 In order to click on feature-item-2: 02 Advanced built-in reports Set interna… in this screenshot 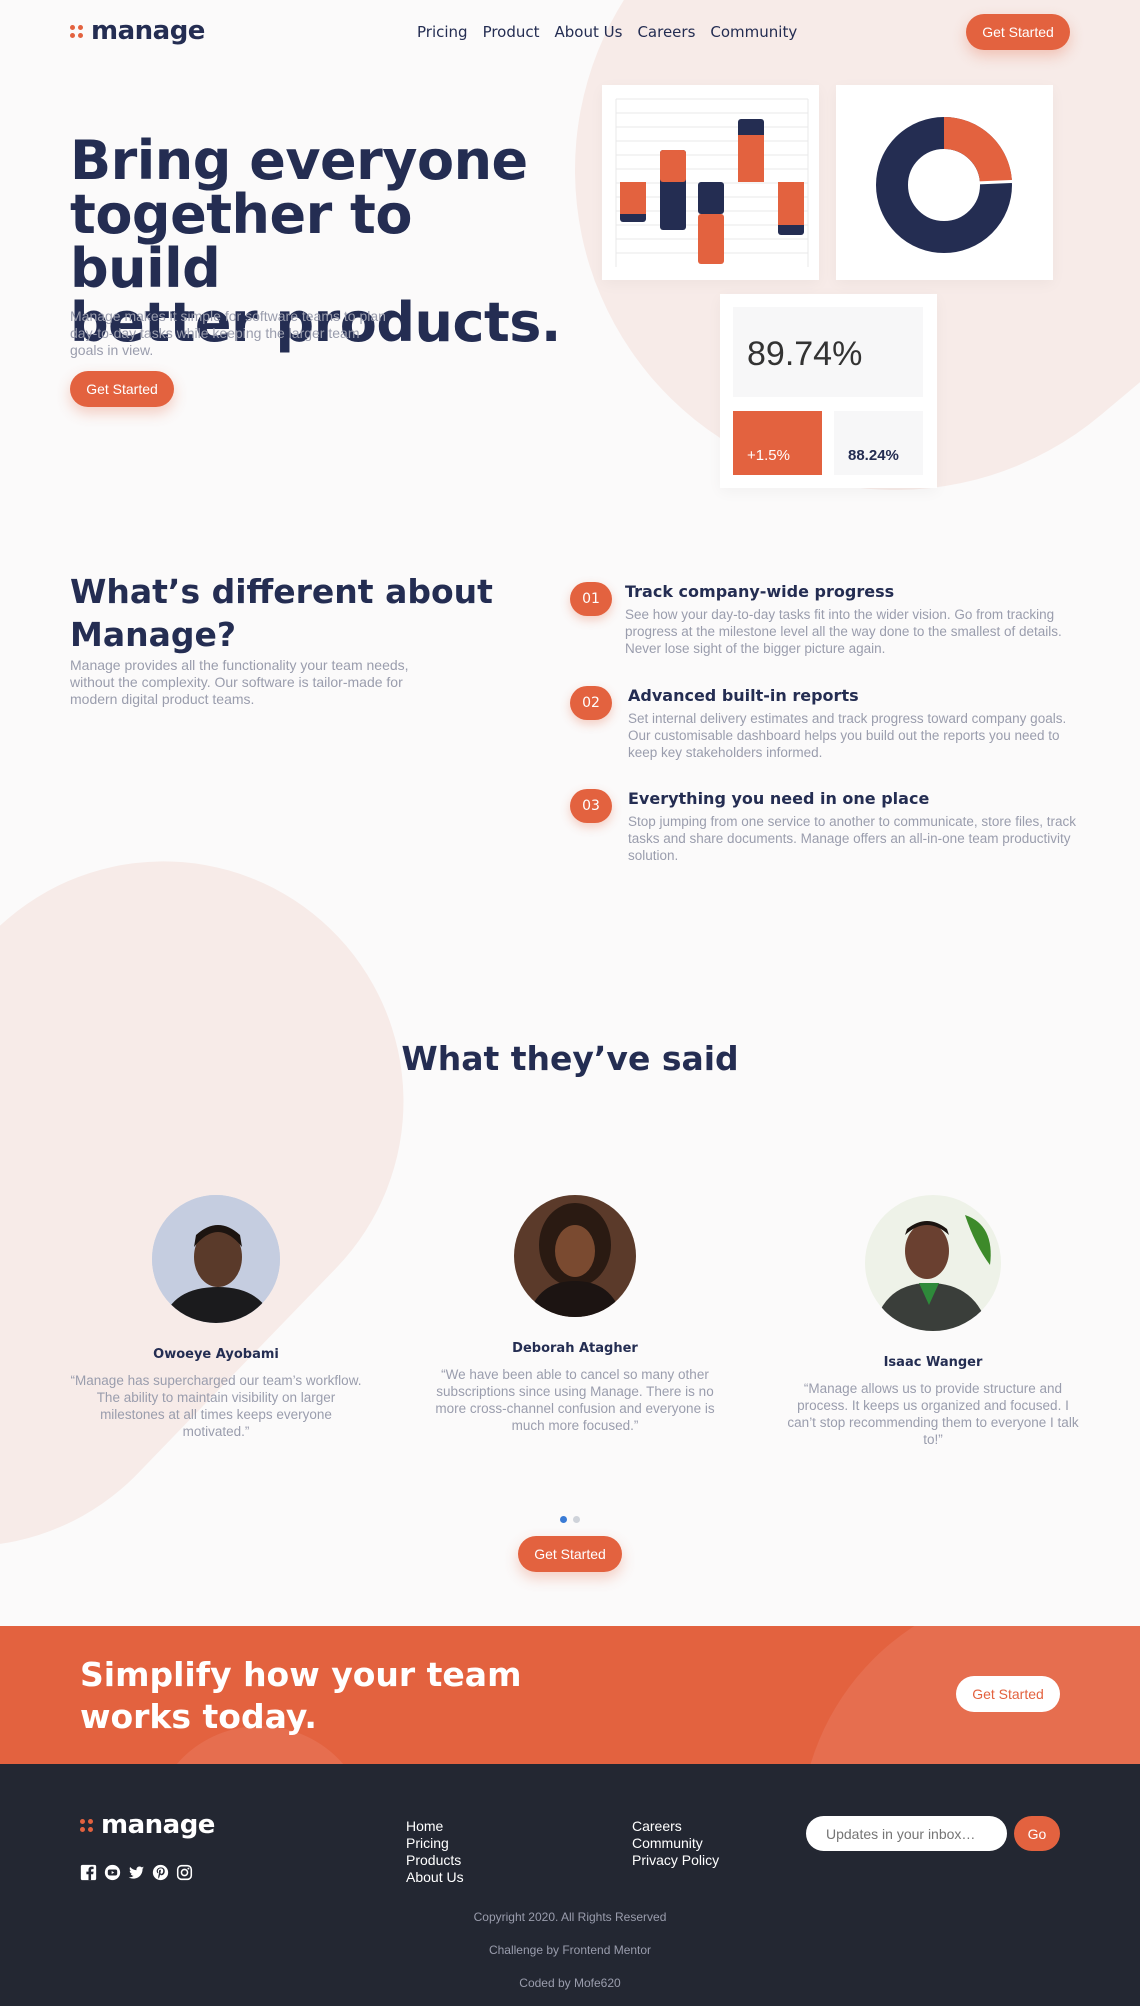, I will do `click(830, 726)`.